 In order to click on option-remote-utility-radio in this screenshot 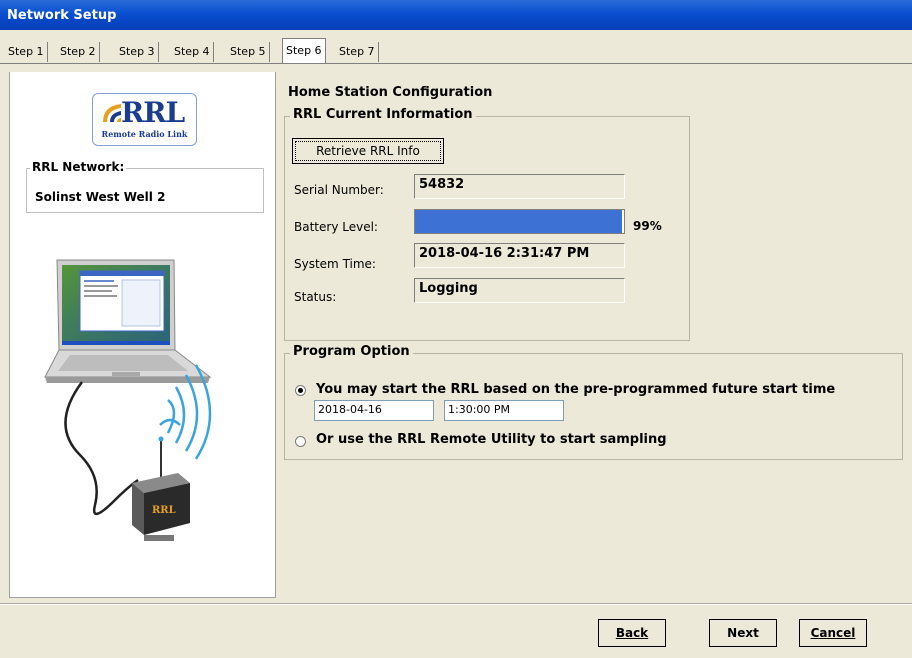, I will do `click(300, 441)`.